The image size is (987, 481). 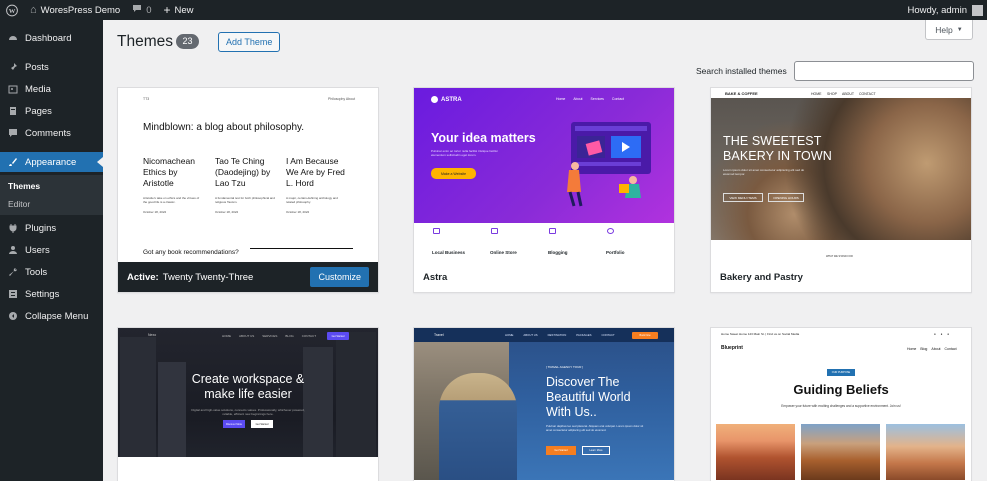 I want to click on menu-item-users: Users, so click(x=51, y=250).